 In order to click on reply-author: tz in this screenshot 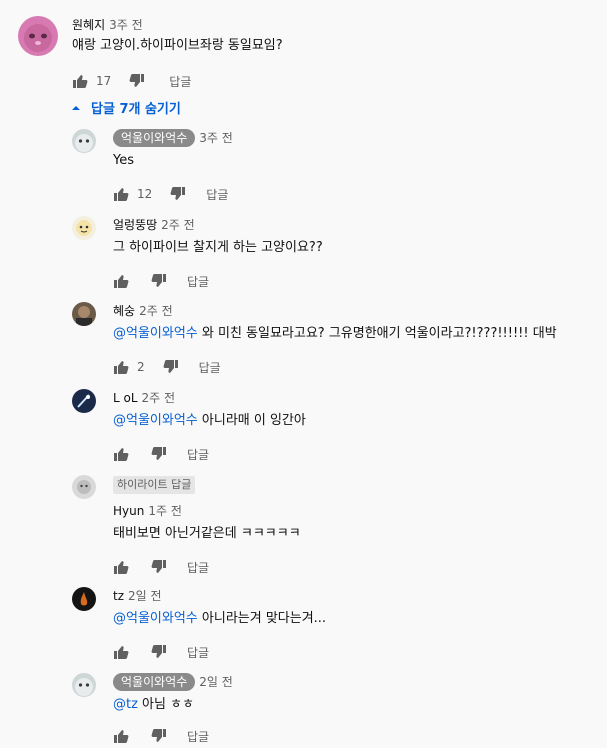, I will do `click(118, 596)`.